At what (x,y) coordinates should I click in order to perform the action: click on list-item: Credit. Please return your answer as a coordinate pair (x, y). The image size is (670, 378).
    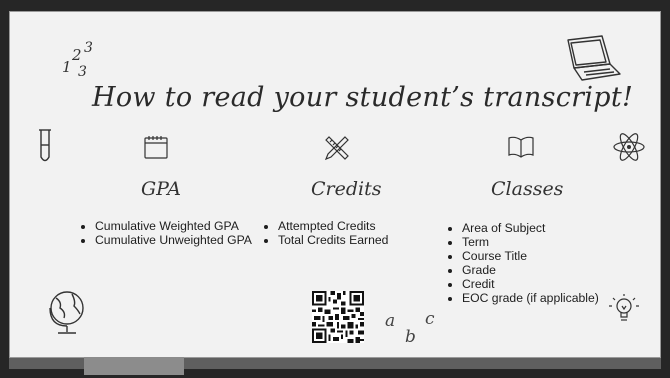
    Looking at the image, I should click on (552, 284).